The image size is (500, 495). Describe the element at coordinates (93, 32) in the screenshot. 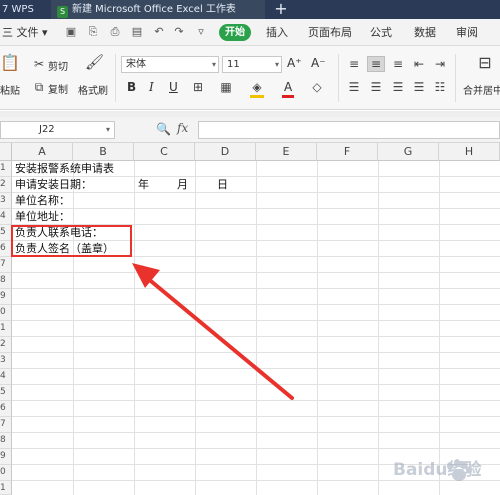

I see `export-pdf-icon: ⎘` at that location.